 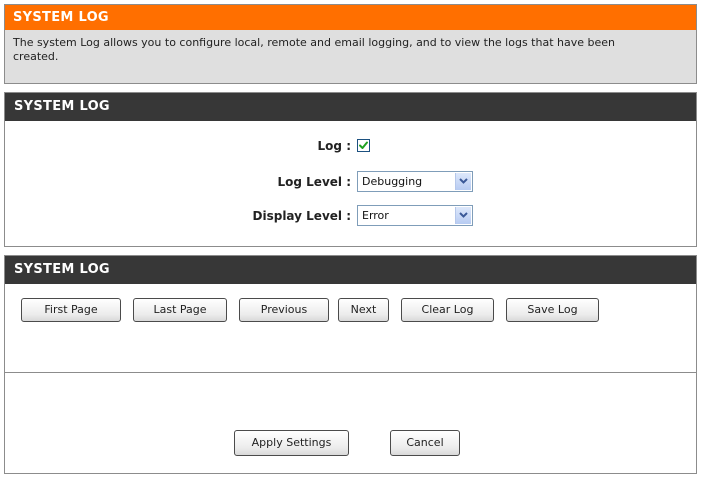 I want to click on display-level-dropdown-button, so click(x=463, y=215).